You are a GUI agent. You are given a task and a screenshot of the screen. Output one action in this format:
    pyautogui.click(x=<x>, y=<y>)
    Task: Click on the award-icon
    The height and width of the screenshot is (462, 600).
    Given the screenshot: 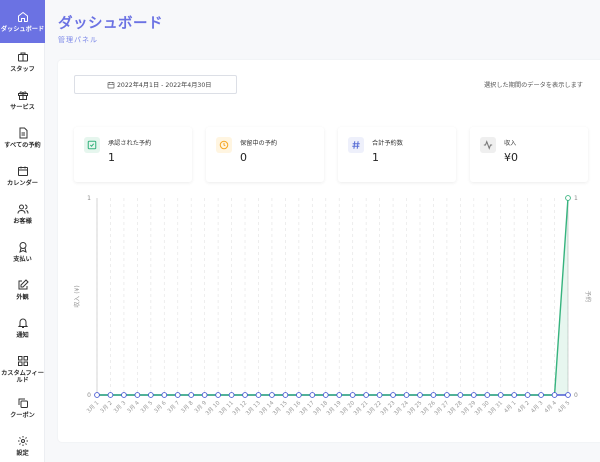 What is the action you would take?
    pyautogui.click(x=22, y=247)
    